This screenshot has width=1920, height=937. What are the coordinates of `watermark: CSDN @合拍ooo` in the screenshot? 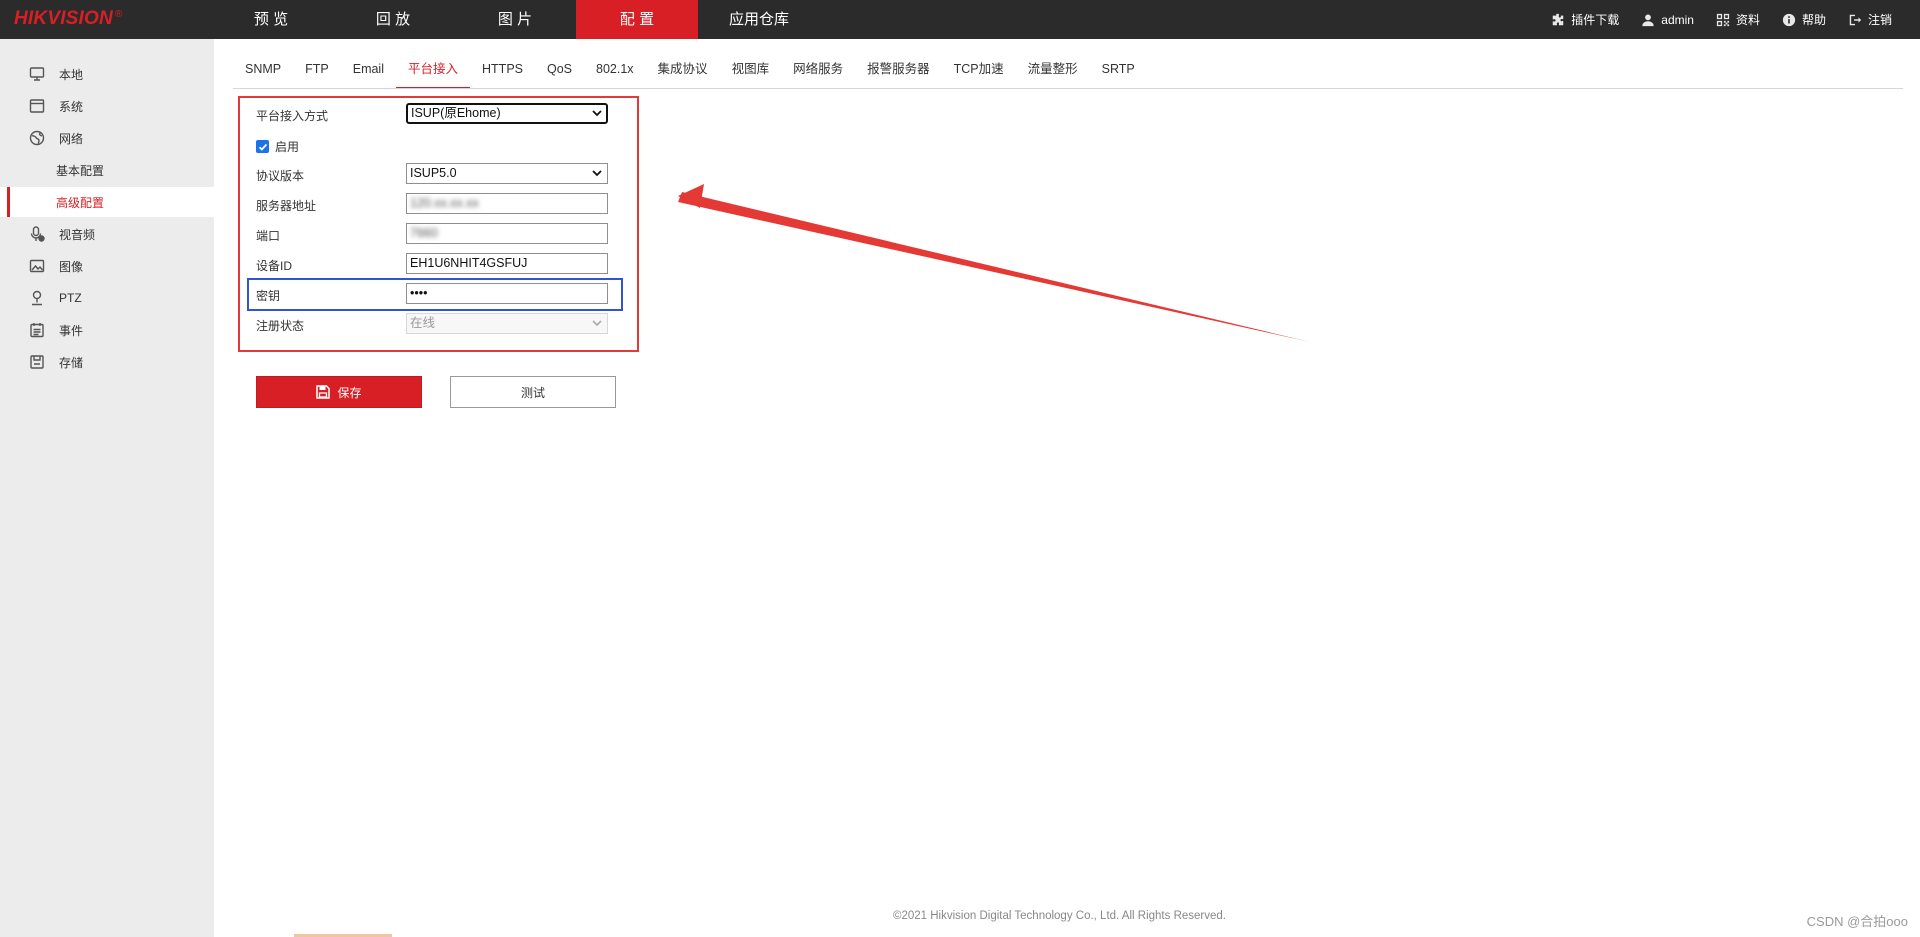 It's located at (1857, 921).